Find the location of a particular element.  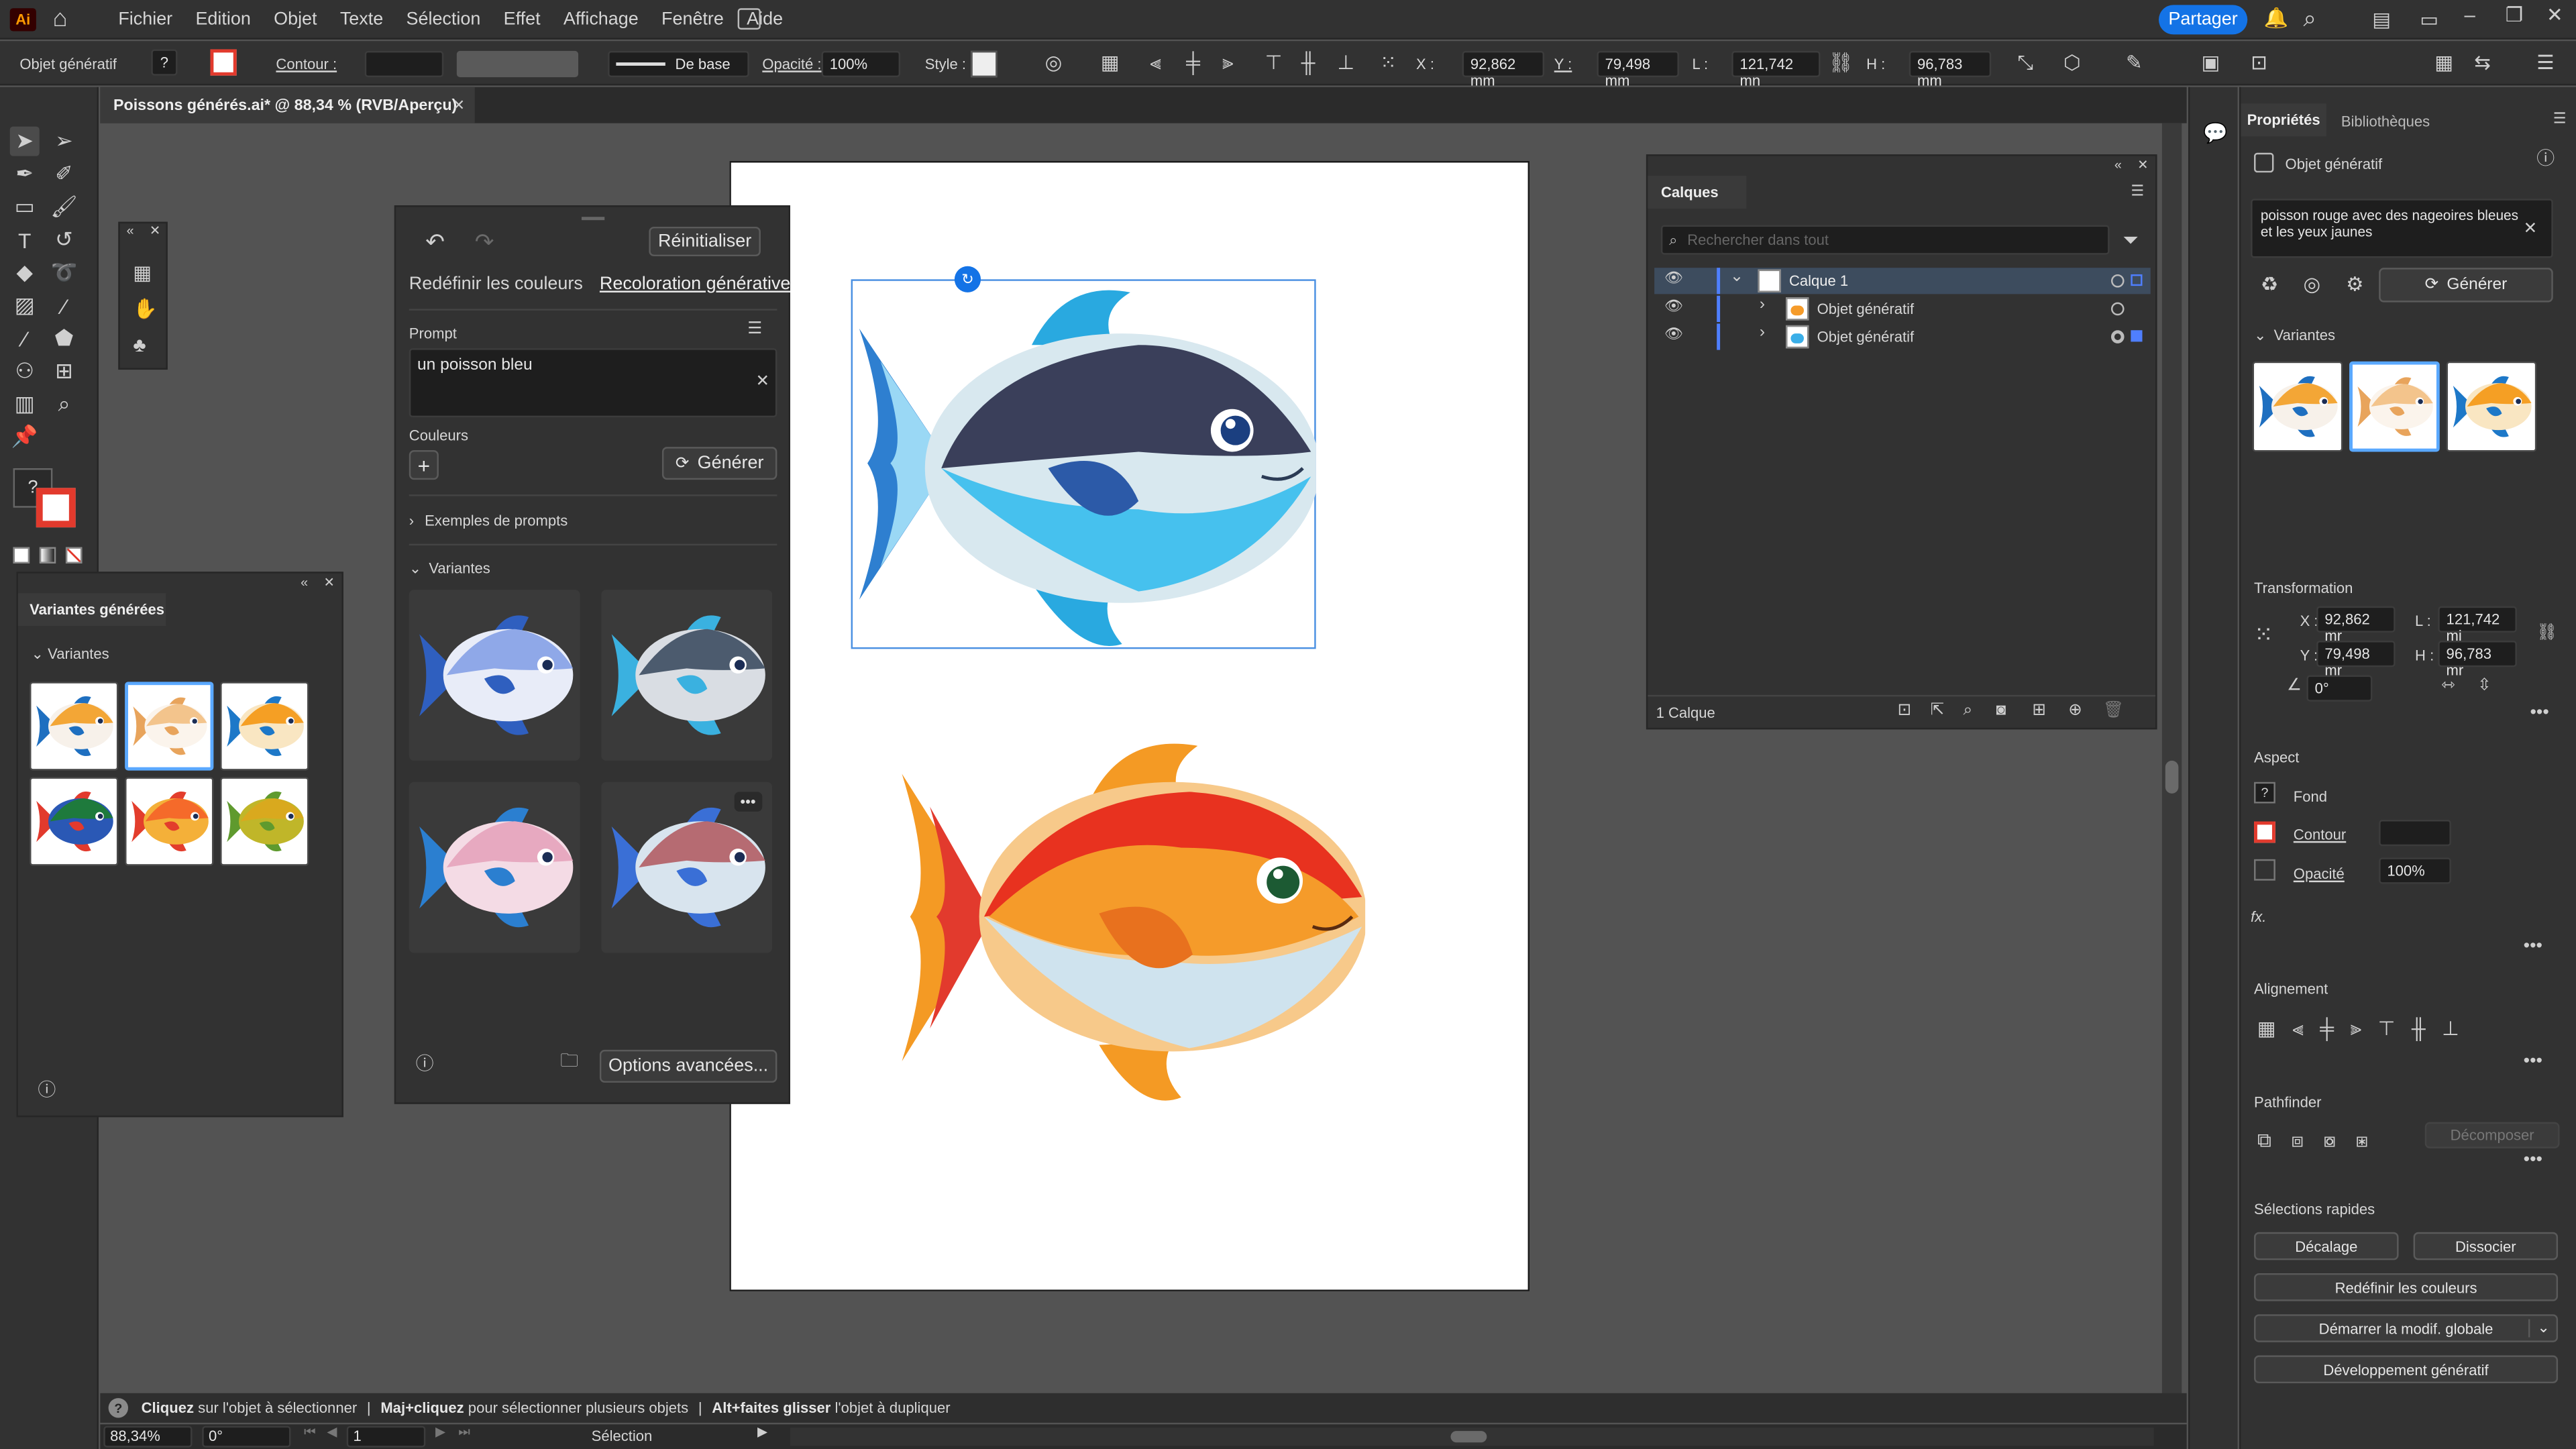

eraser-tool-icon: ◆ is located at coordinates (25, 272).